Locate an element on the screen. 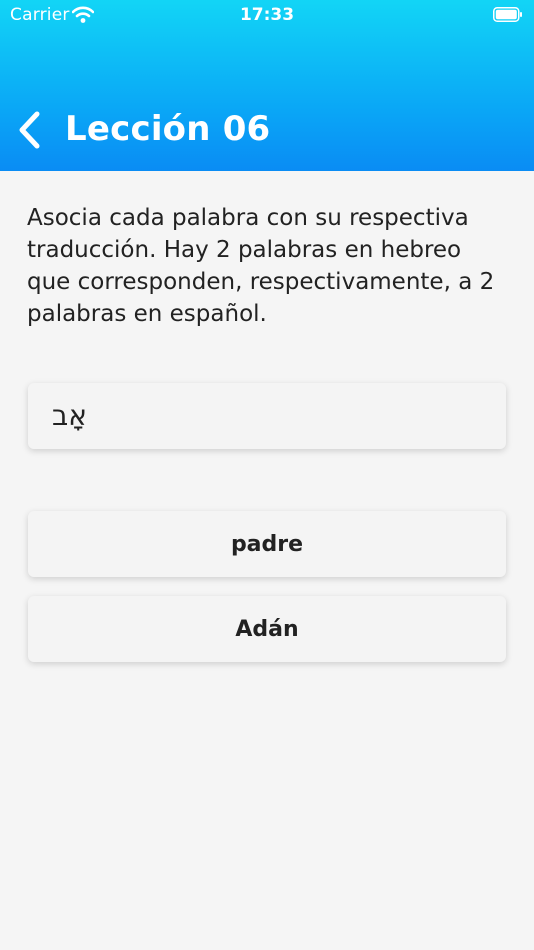 This screenshot has width=534, height=950. chevron-left-icon is located at coordinates (29, 130).